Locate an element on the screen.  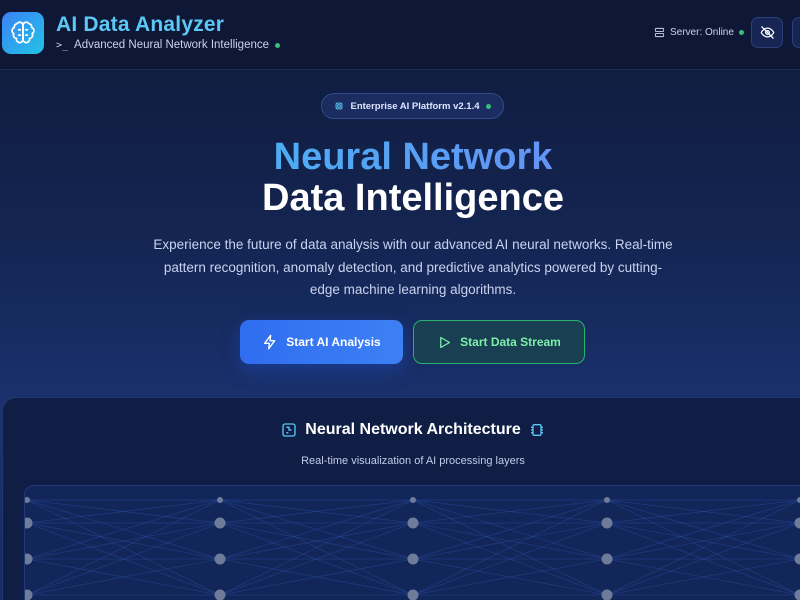
server-status-dot is located at coordinates (741, 32).